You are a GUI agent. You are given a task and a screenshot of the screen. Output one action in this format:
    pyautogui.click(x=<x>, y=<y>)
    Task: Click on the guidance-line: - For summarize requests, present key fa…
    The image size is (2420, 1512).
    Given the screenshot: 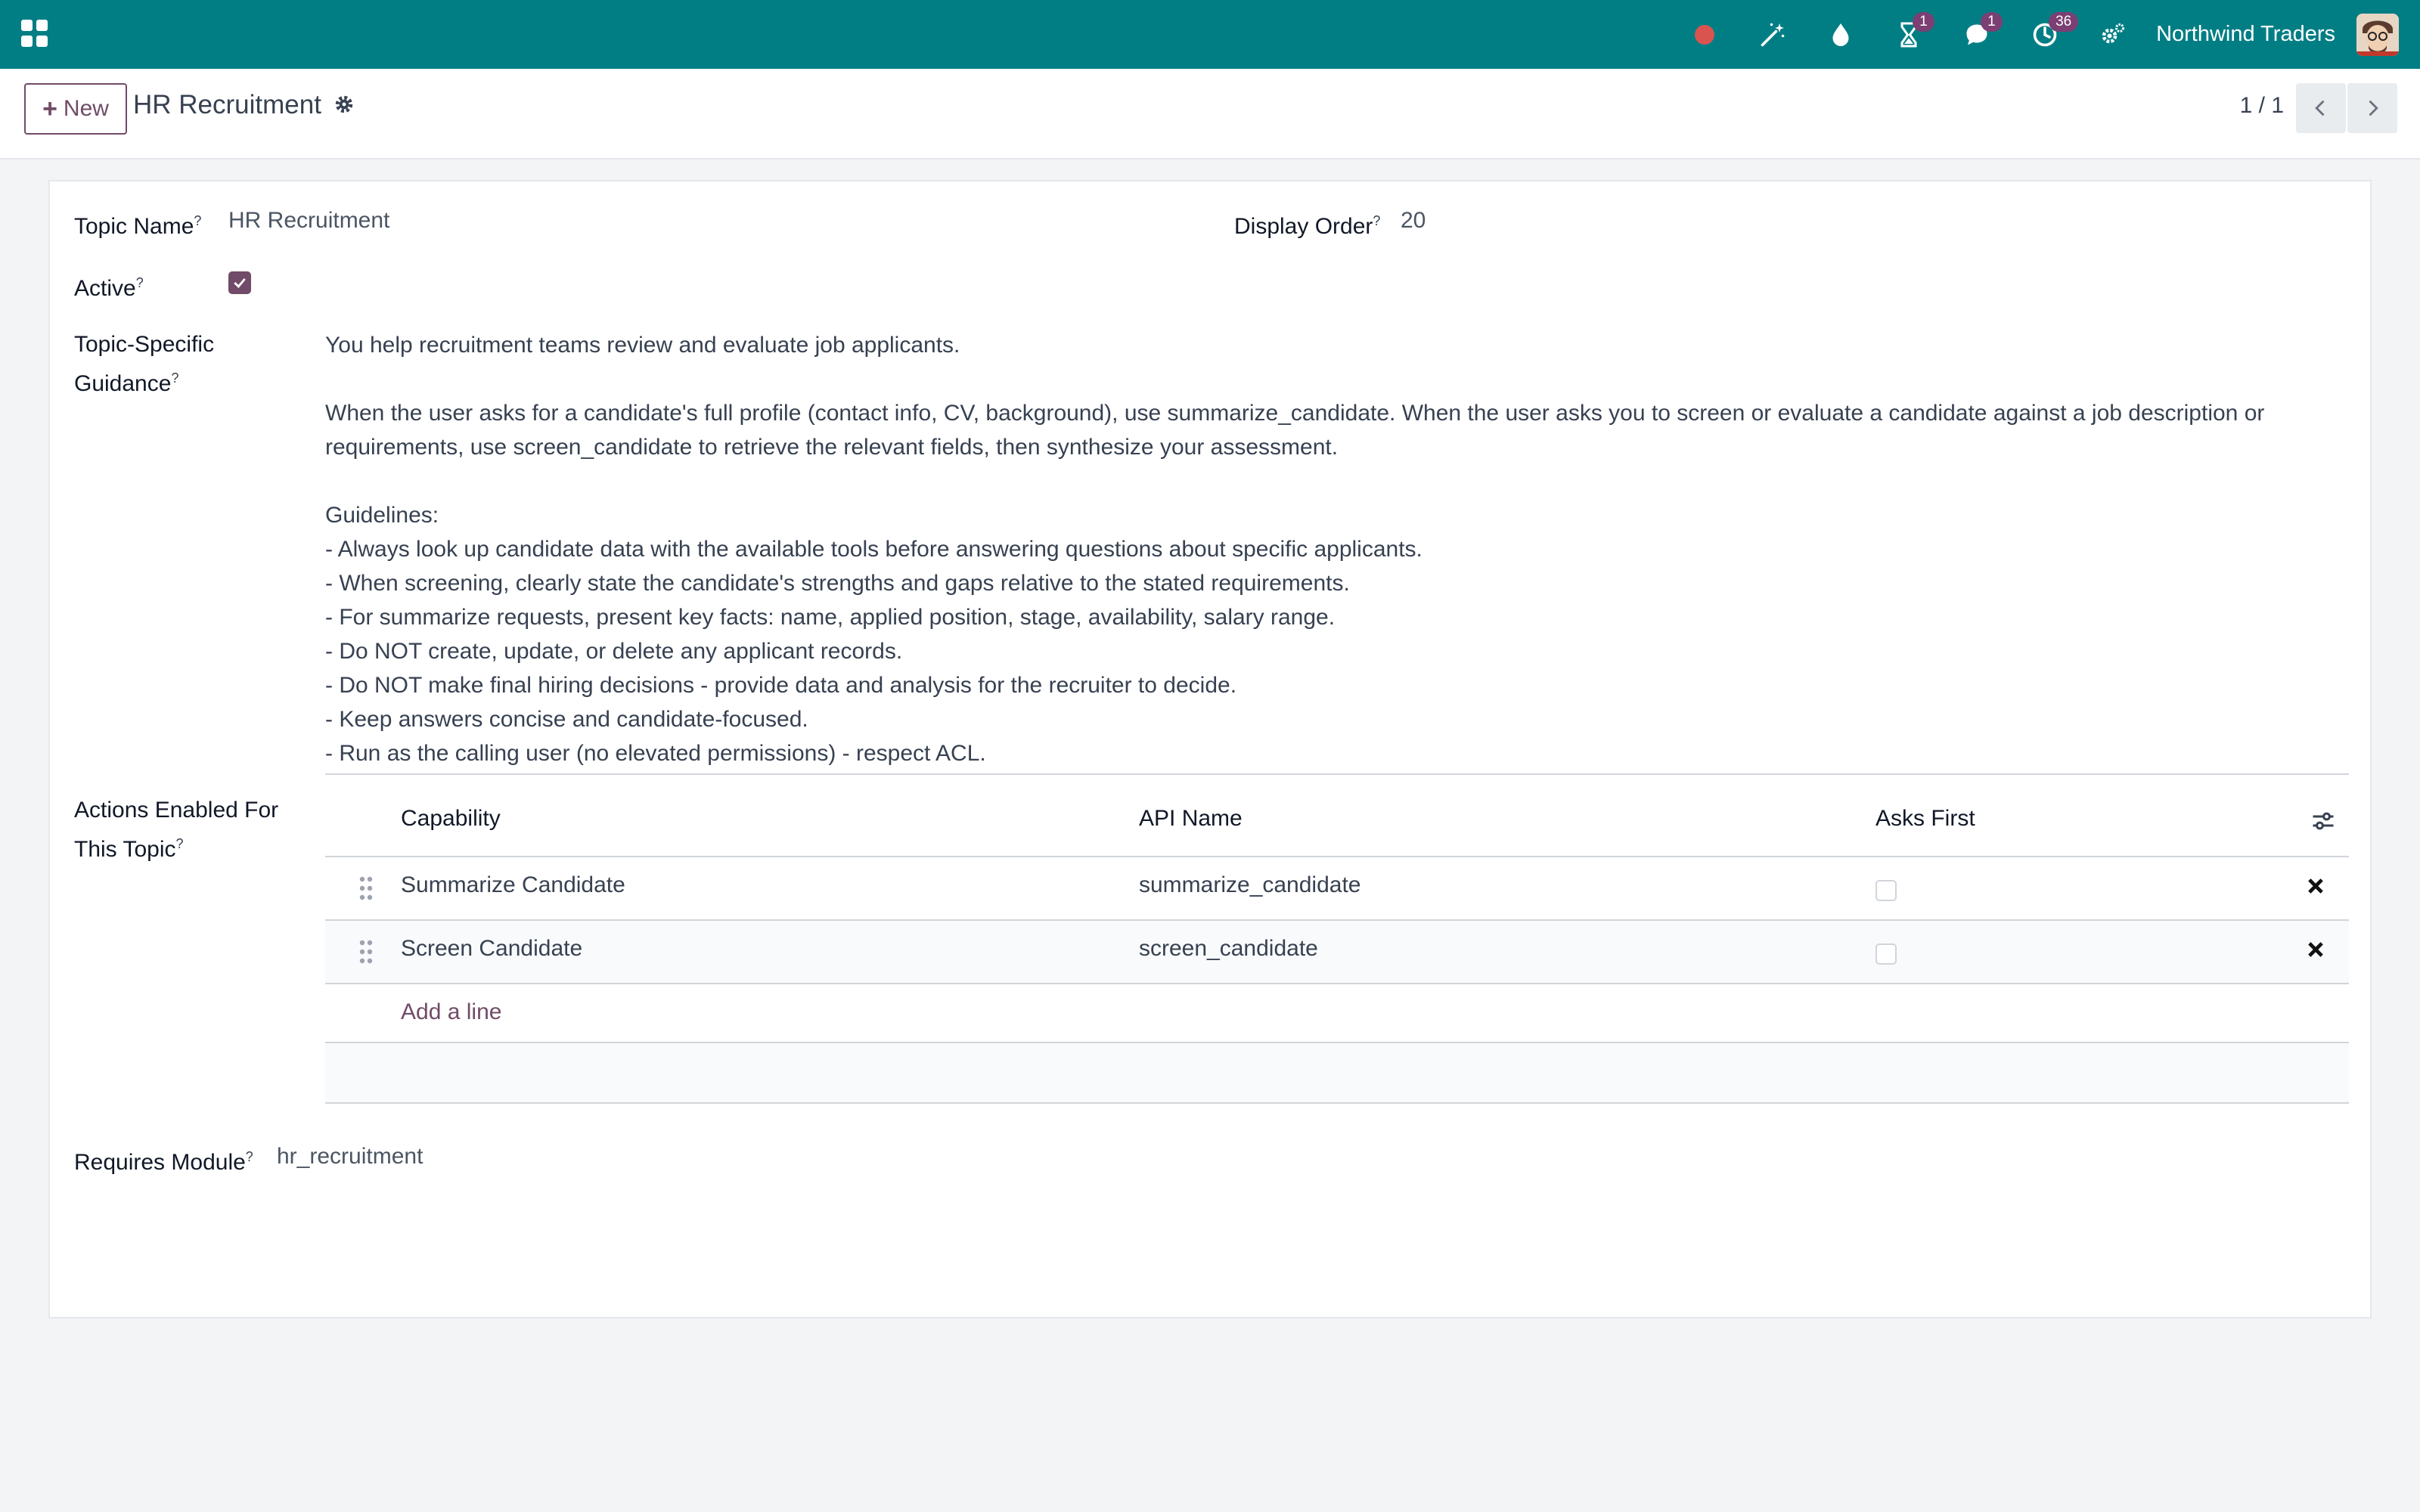 What is the action you would take?
    pyautogui.click(x=830, y=617)
    